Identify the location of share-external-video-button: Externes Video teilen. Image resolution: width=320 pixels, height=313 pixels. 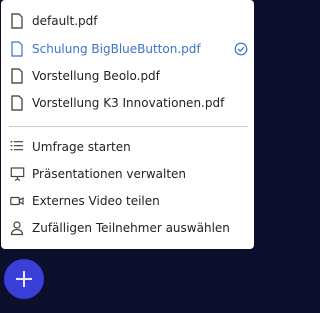
(127, 201).